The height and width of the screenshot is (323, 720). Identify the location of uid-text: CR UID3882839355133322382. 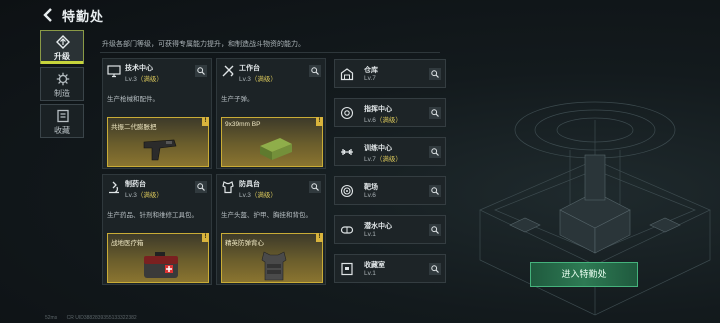
(101, 318).